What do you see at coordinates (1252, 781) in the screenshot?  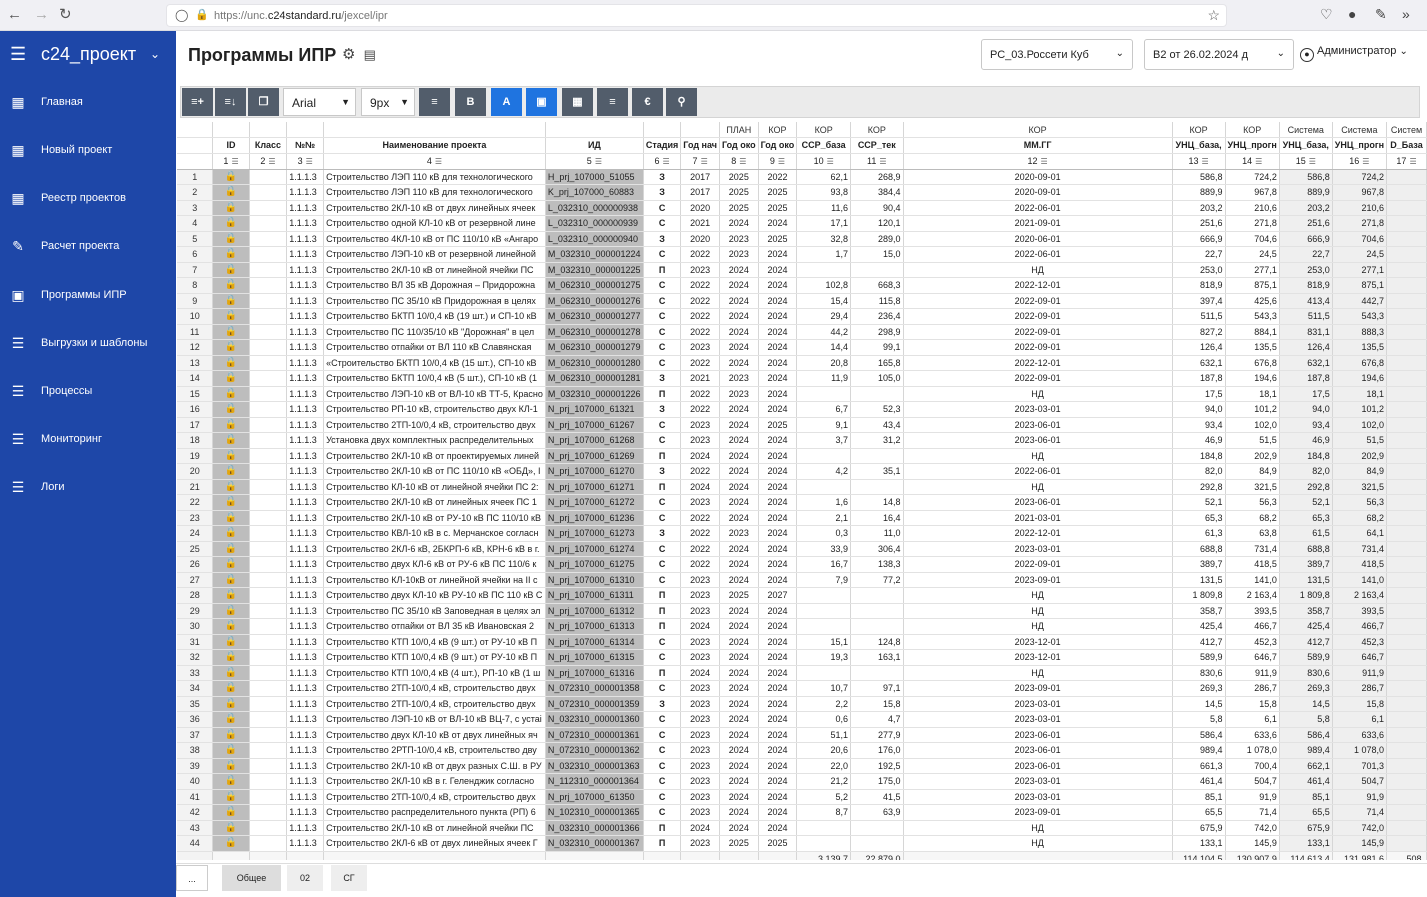 I see `unc-prog-cell: 504,7` at bounding box center [1252, 781].